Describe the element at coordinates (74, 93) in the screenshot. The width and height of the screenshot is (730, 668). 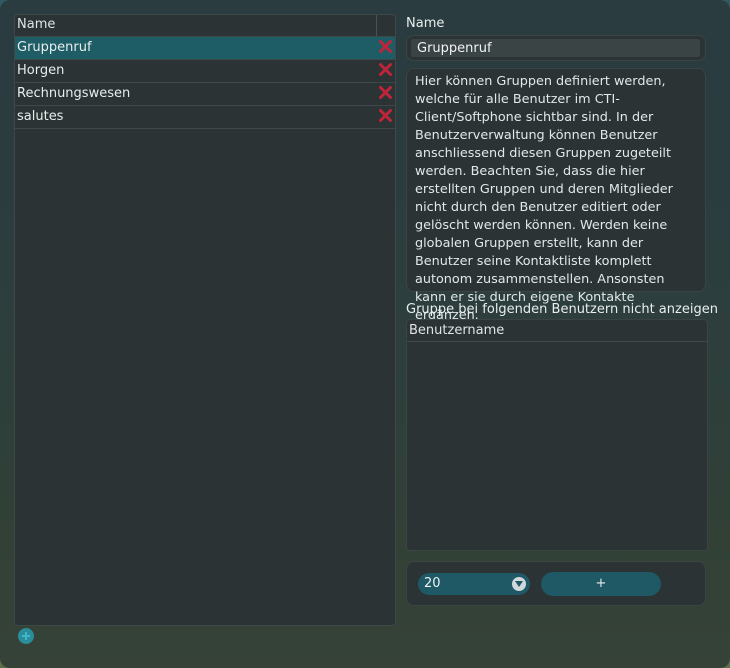
I see `group-row-label: Rechnungswesen` at that location.